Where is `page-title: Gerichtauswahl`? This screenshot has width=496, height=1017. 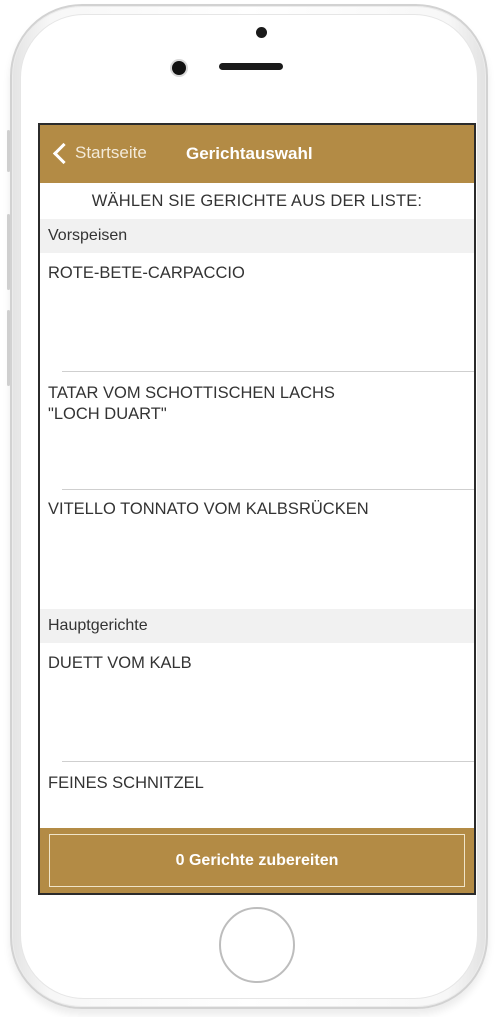 page-title: Gerichtauswahl is located at coordinates (249, 153).